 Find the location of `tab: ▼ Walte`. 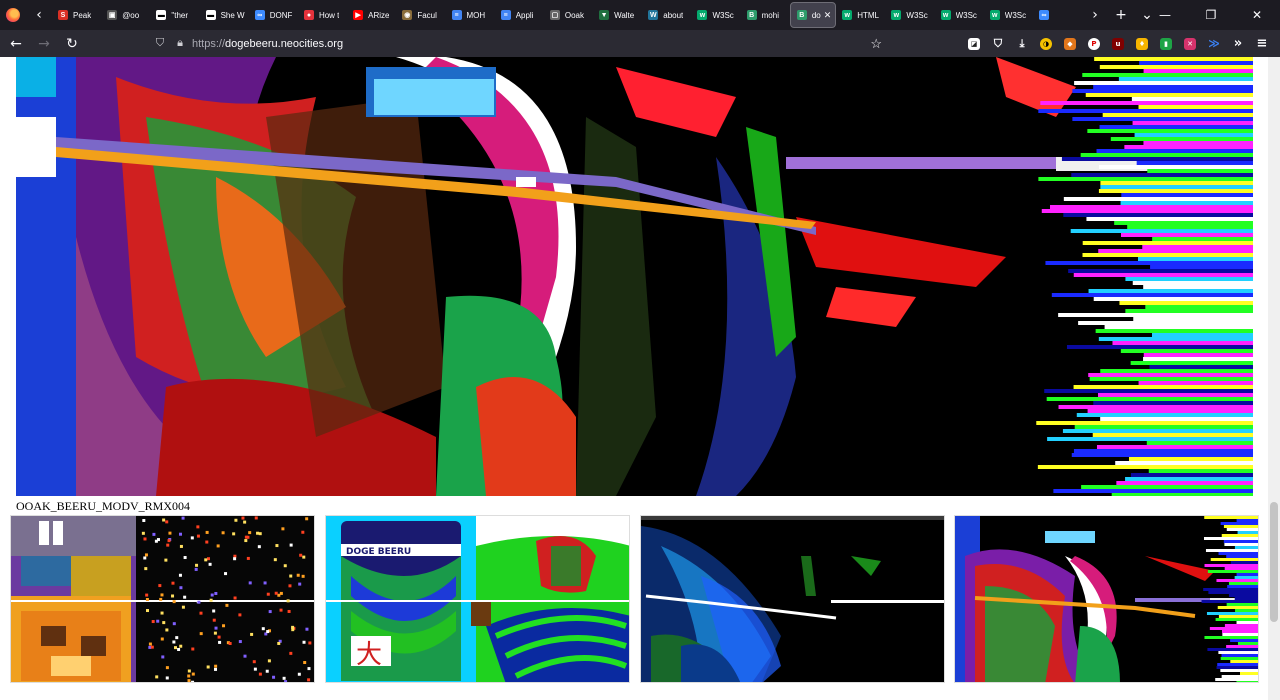

tab: ▼ Walte is located at coordinates (617, 15).